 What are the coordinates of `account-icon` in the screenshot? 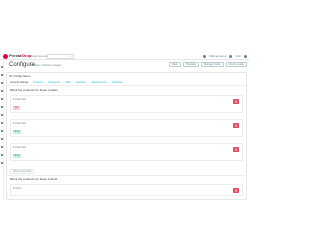 It's located at (245, 56).